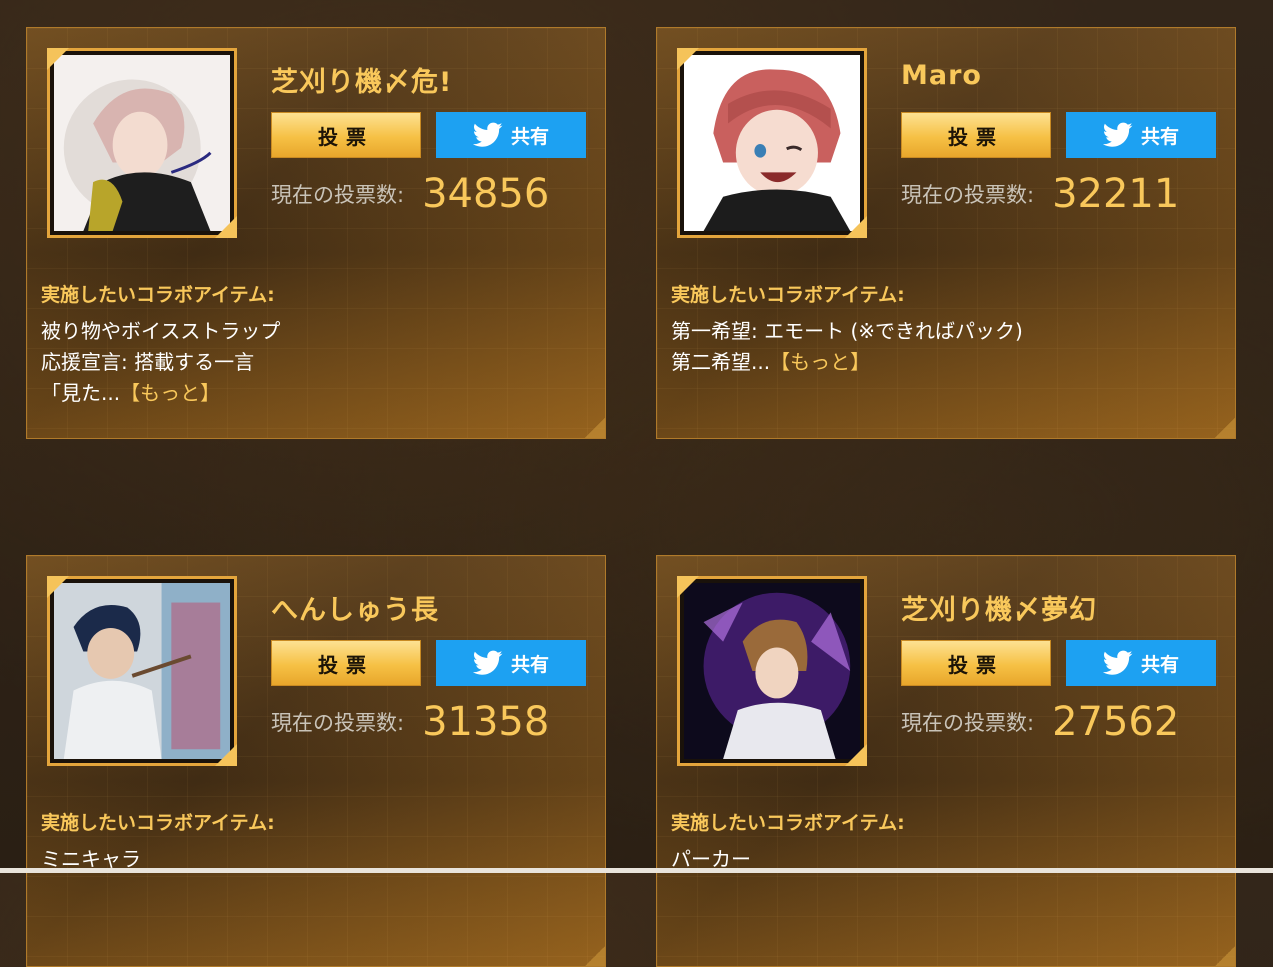  I want to click on vote-count-row: 現在の投票数: 27562, so click(1040, 722).